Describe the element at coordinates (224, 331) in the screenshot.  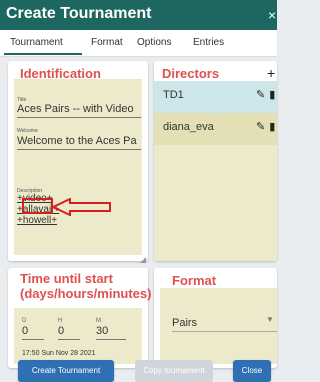
I see `format-select-underline` at that location.